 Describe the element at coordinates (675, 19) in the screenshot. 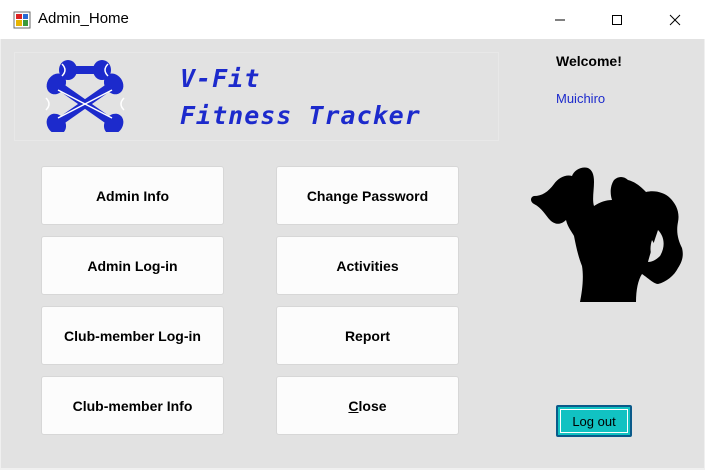

I see `close-icon` at that location.